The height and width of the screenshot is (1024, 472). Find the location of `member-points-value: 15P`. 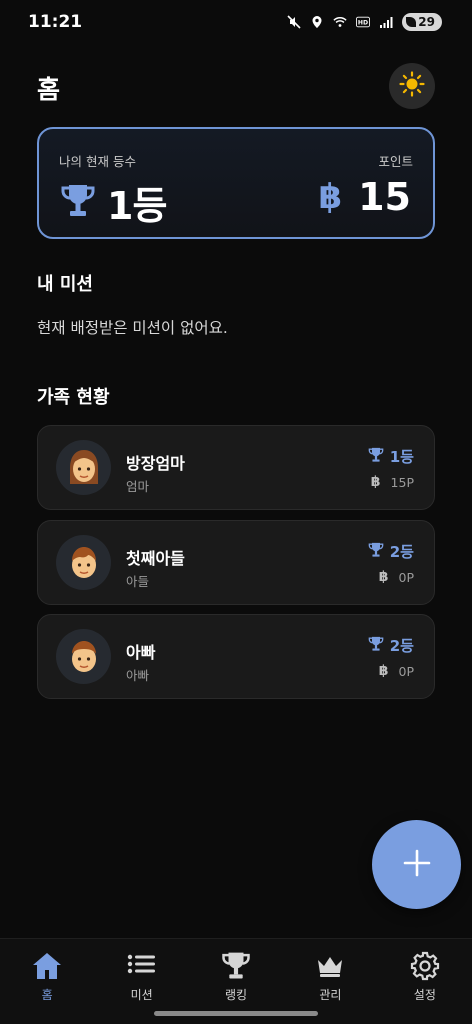

member-points-value: 15P is located at coordinates (402, 482).